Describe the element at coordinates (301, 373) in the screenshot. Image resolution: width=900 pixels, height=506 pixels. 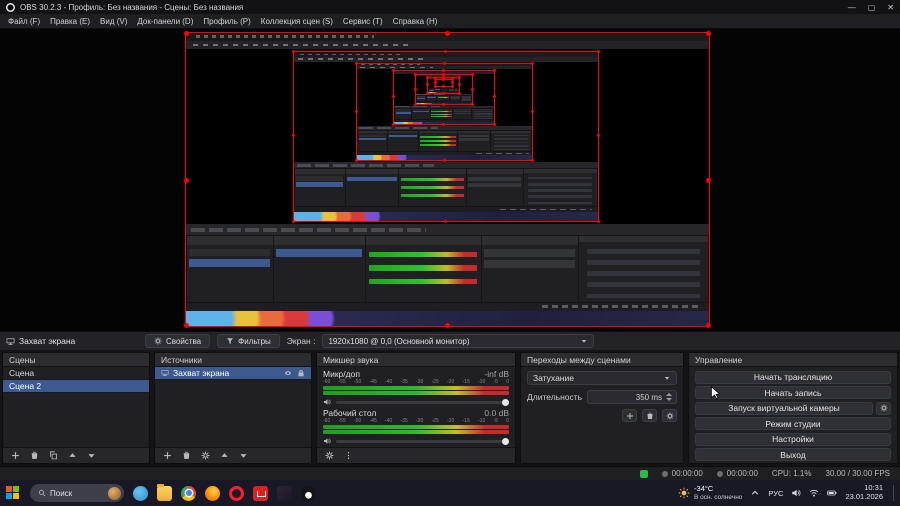
I see `lock-icon` at that location.